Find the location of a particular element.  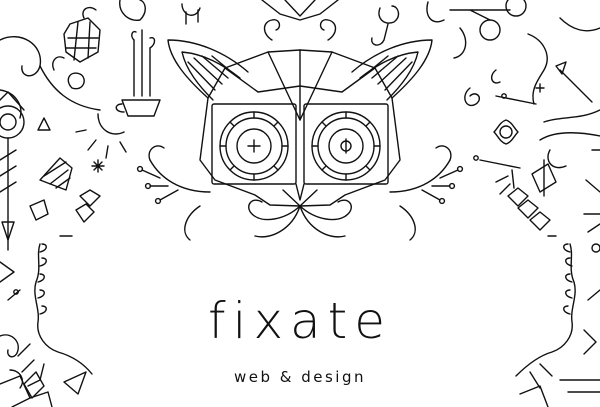

lemur-right-eye is located at coordinates (346, 146).